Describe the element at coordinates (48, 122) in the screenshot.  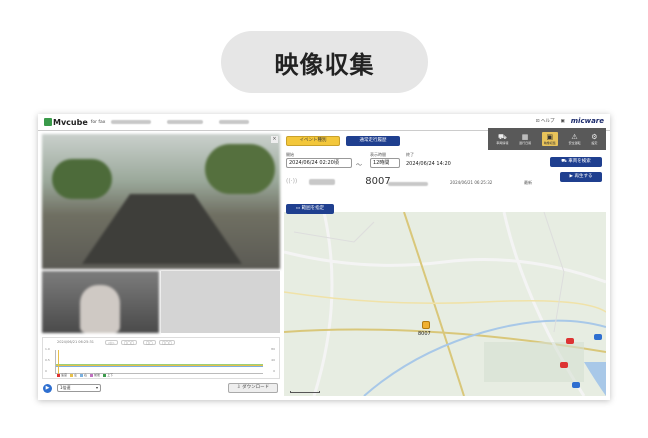
I see `logo-mark-icon` at that location.